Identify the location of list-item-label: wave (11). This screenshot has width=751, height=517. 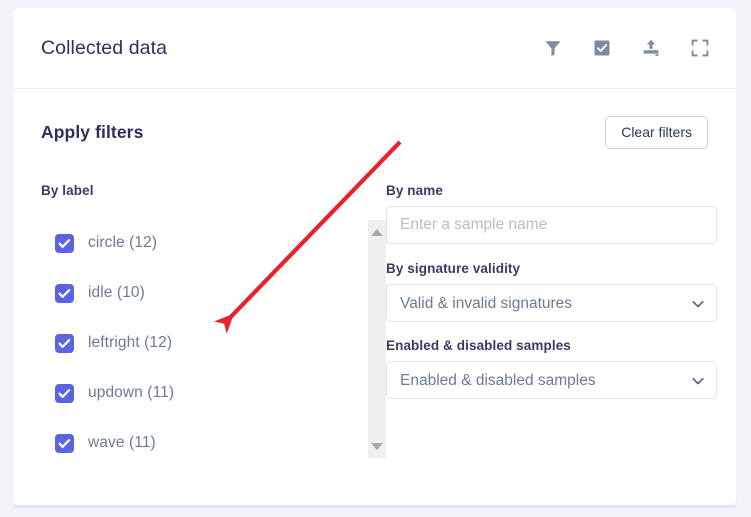
(122, 442).